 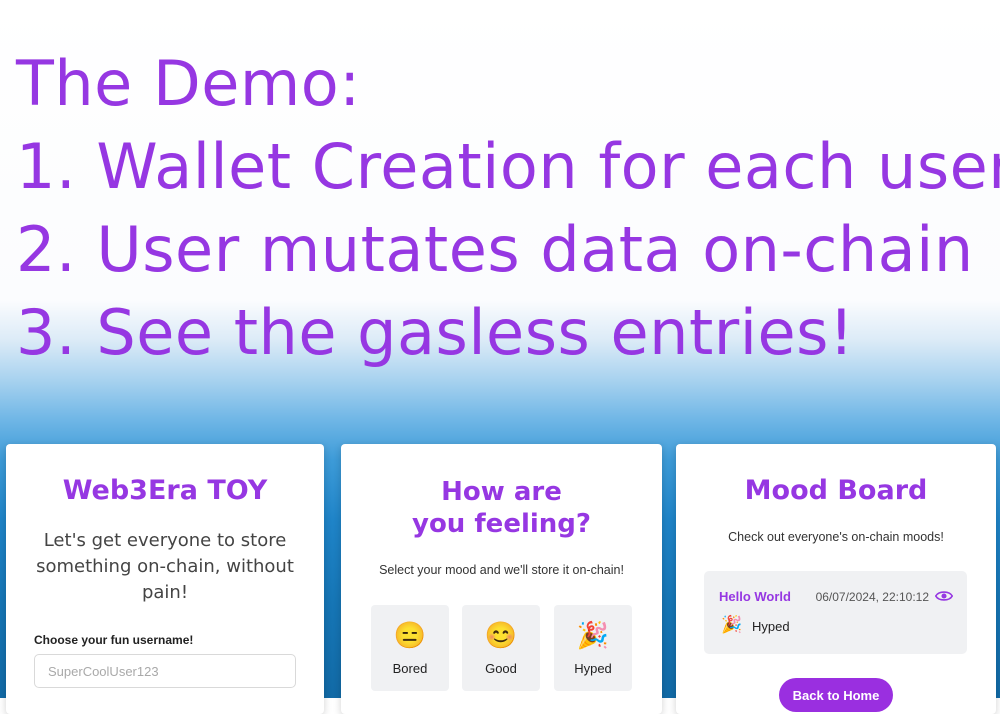 I want to click on mood-question-title: How are you feeling?, so click(x=501, y=508).